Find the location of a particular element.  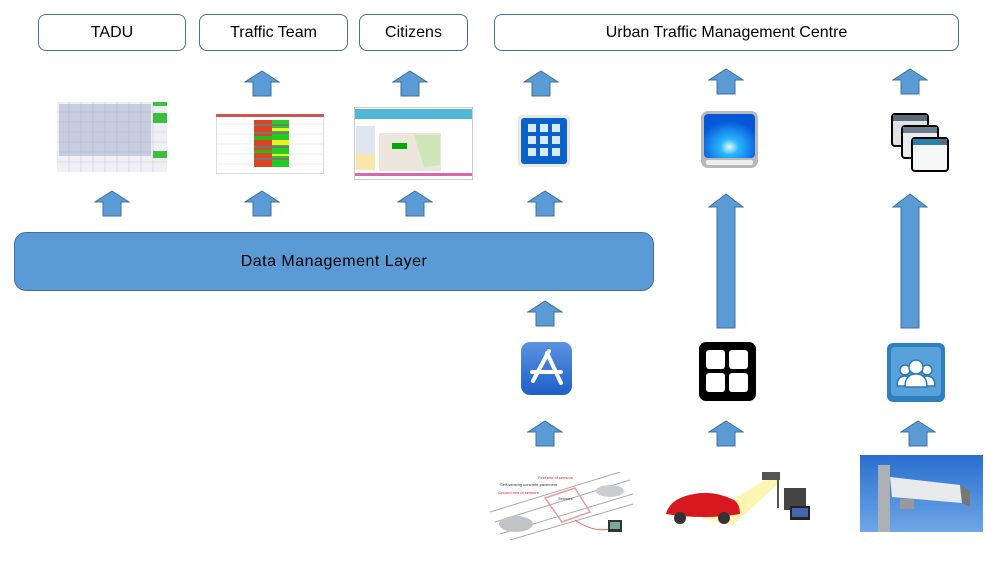

sensor-label: Self-sensing concrete pavement is located at coordinates (529, 484).